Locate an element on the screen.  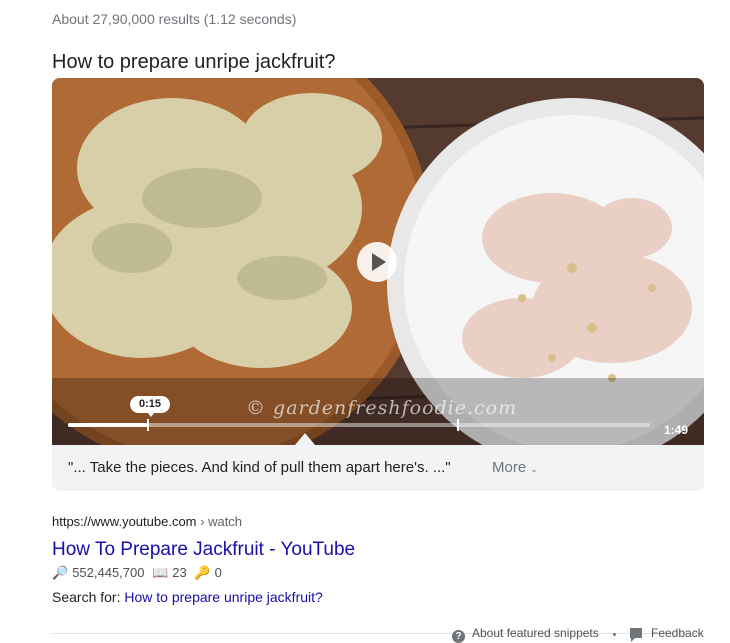
feedback-link: Feedback is located at coordinates (667, 634).